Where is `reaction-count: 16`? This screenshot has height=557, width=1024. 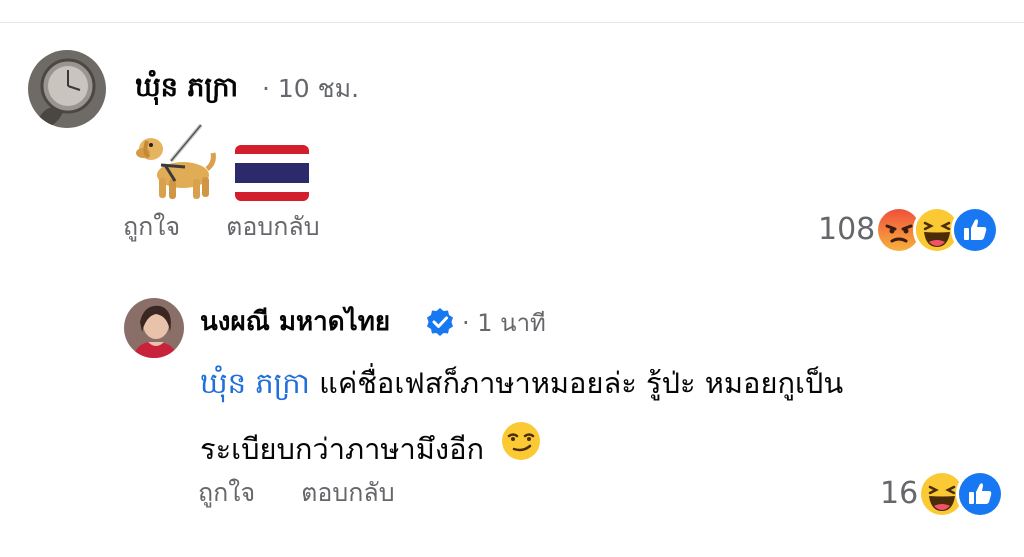 reaction-count: 16 is located at coordinates (899, 493).